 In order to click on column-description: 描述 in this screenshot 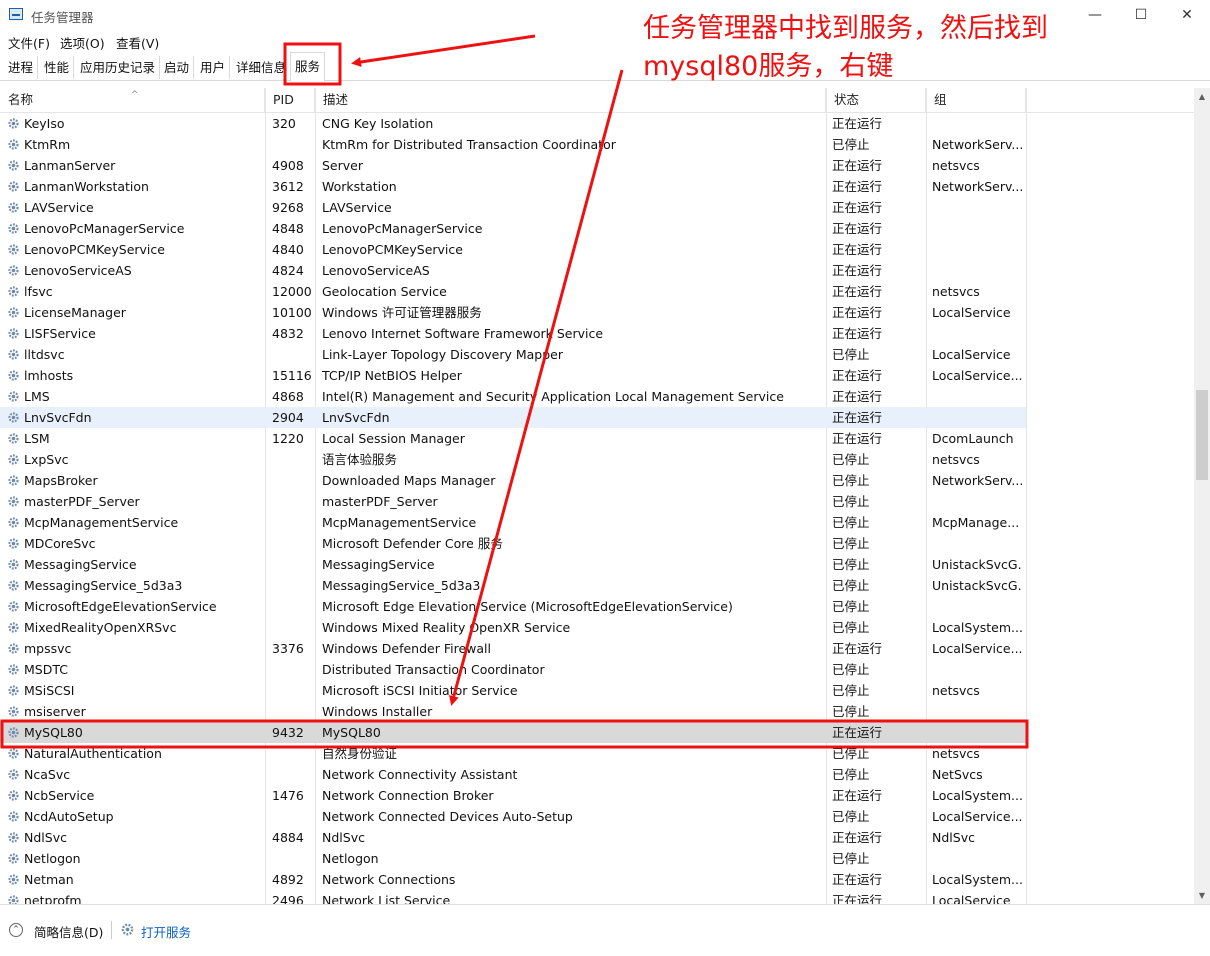, I will do `click(570, 100)`.